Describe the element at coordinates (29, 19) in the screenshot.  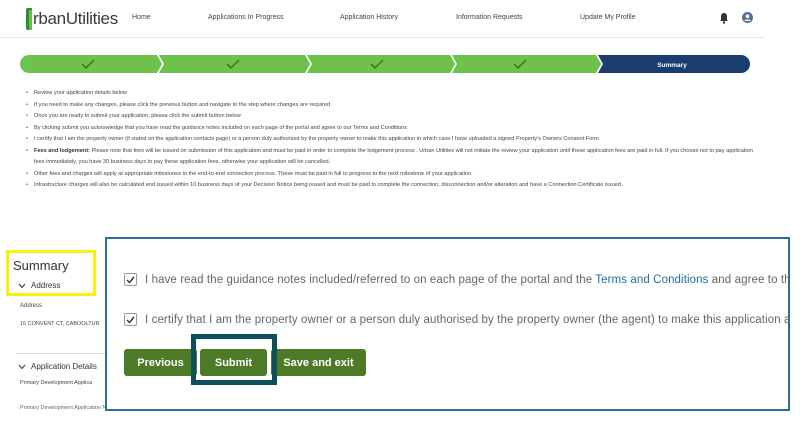
I see `logo-mark-icon` at that location.